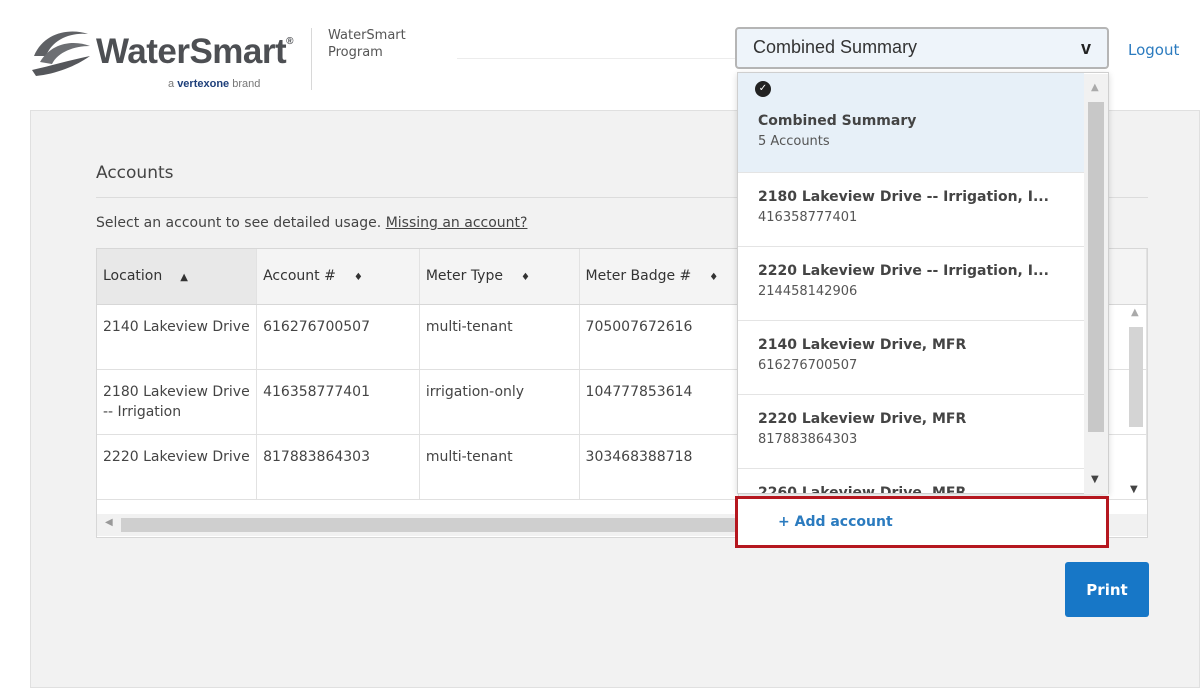  Describe the element at coordinates (1153, 50) in the screenshot. I see `logout-link: Logout` at that location.